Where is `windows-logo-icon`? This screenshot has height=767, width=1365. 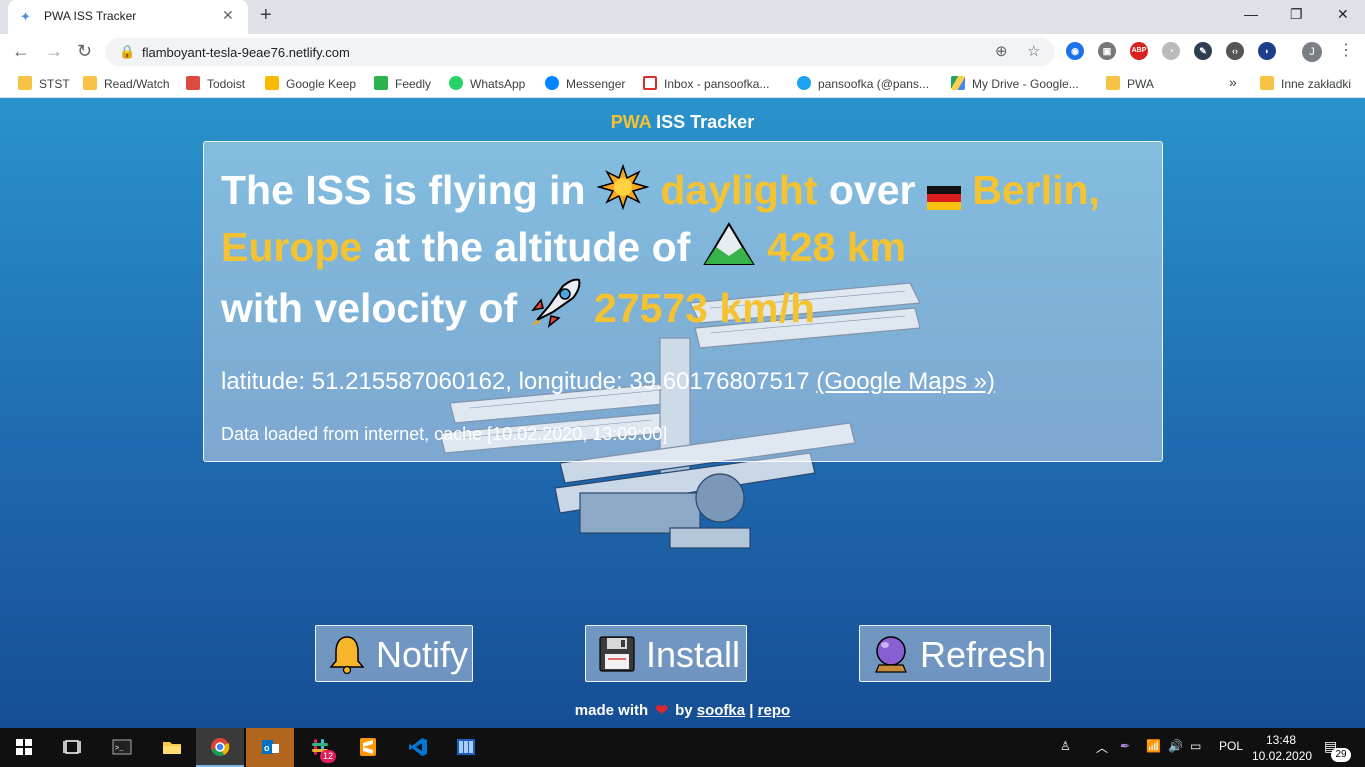
windows-logo-icon is located at coordinates (24, 747).